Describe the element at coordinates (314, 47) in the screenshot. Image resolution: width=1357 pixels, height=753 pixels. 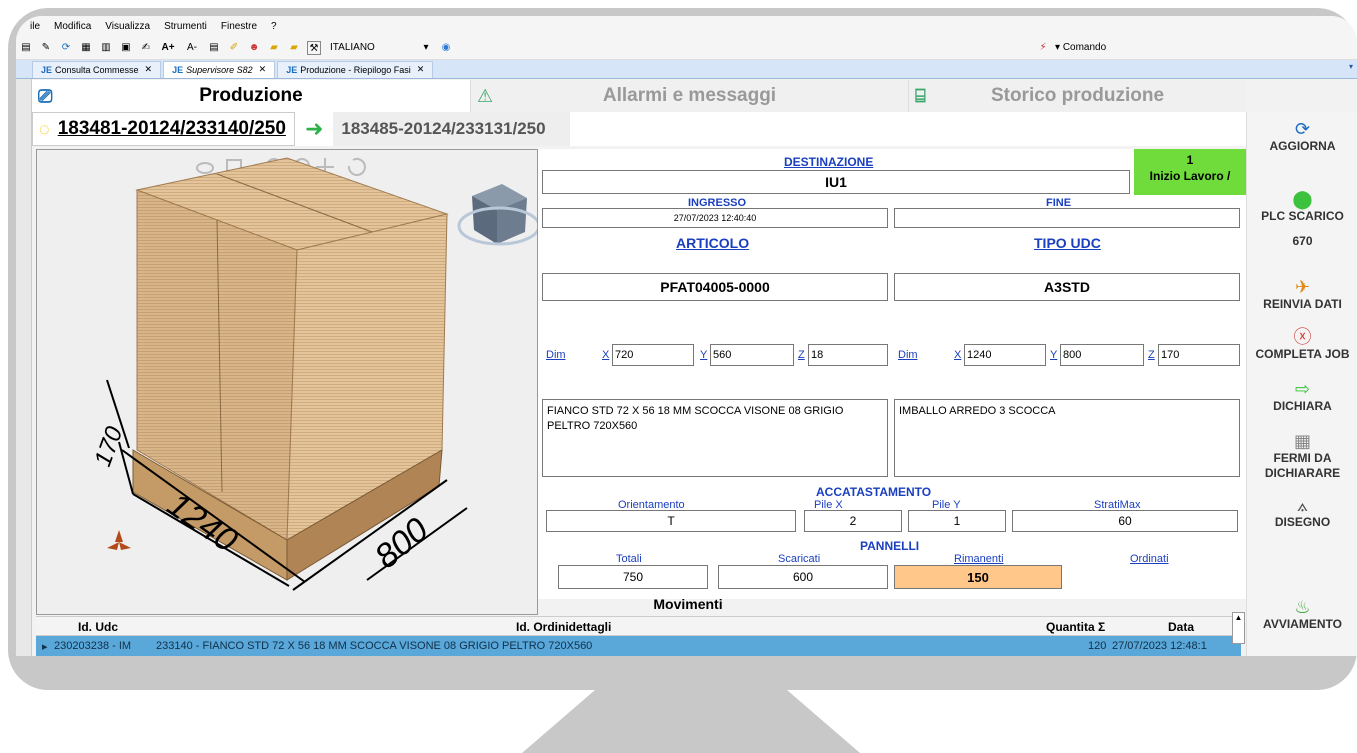
I see `tool-icon: ⚒` at that location.